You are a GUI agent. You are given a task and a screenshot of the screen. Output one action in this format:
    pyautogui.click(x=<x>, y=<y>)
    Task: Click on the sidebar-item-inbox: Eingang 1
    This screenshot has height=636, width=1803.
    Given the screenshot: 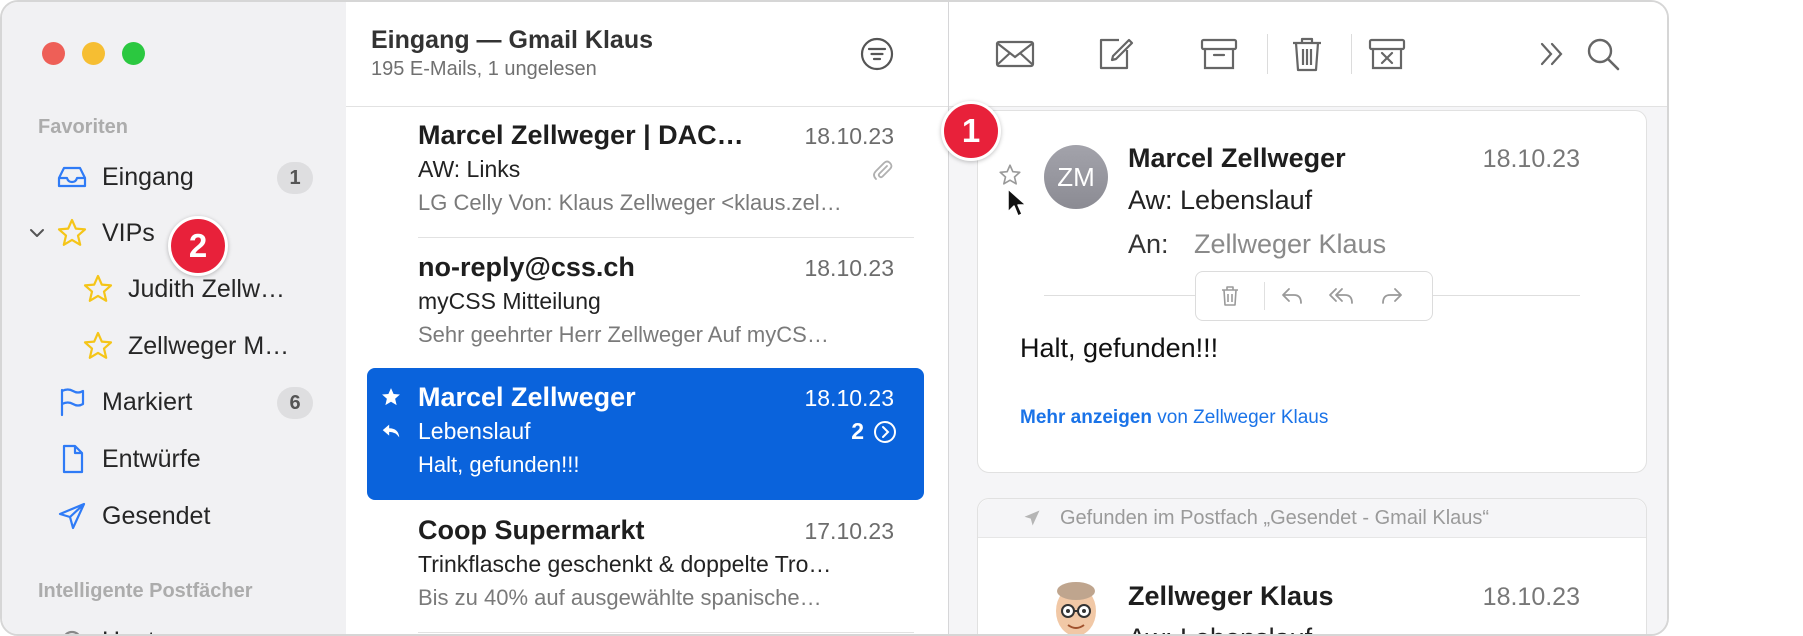 What is the action you would take?
    pyautogui.click(x=174, y=176)
    